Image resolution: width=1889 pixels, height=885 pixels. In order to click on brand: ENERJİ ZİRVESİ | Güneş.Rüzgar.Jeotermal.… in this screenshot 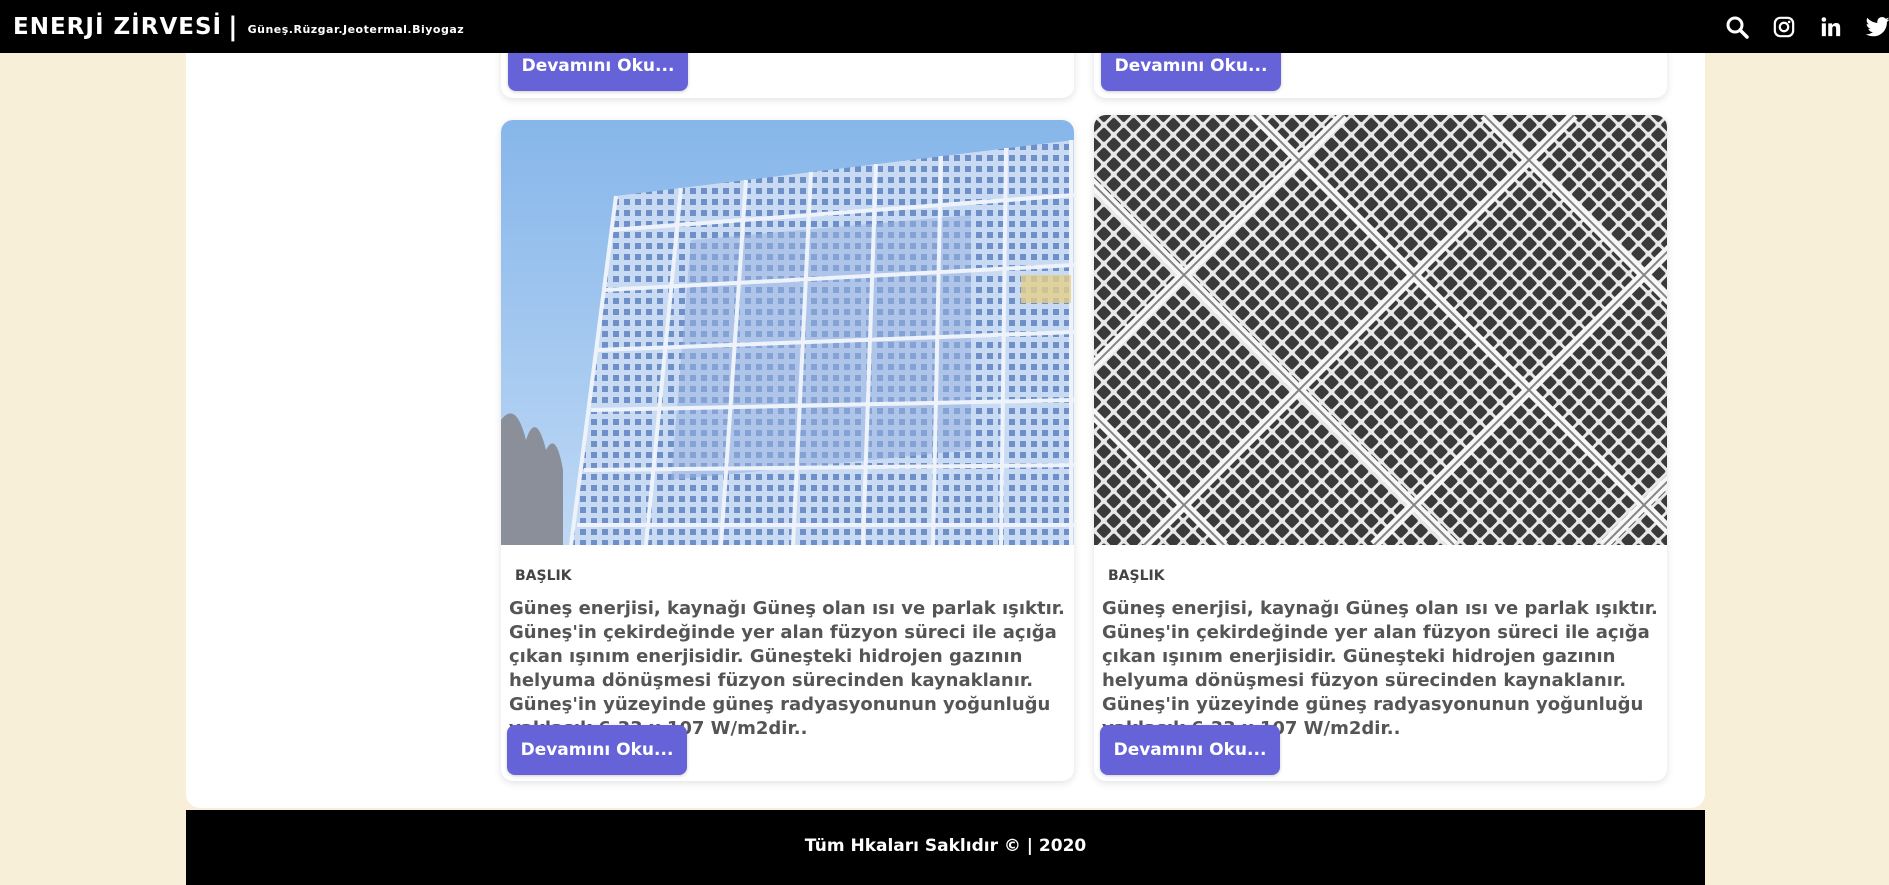, I will do `click(238, 27)`.